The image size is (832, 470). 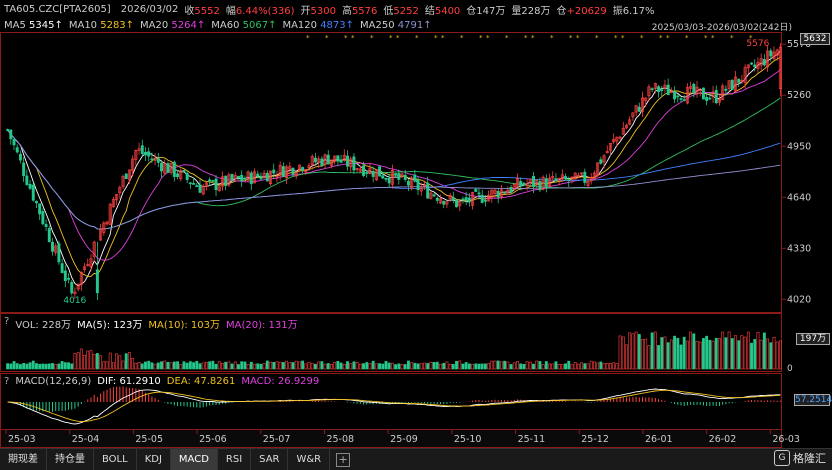 I want to click on tab-boll: BOLL, so click(x=115, y=459).